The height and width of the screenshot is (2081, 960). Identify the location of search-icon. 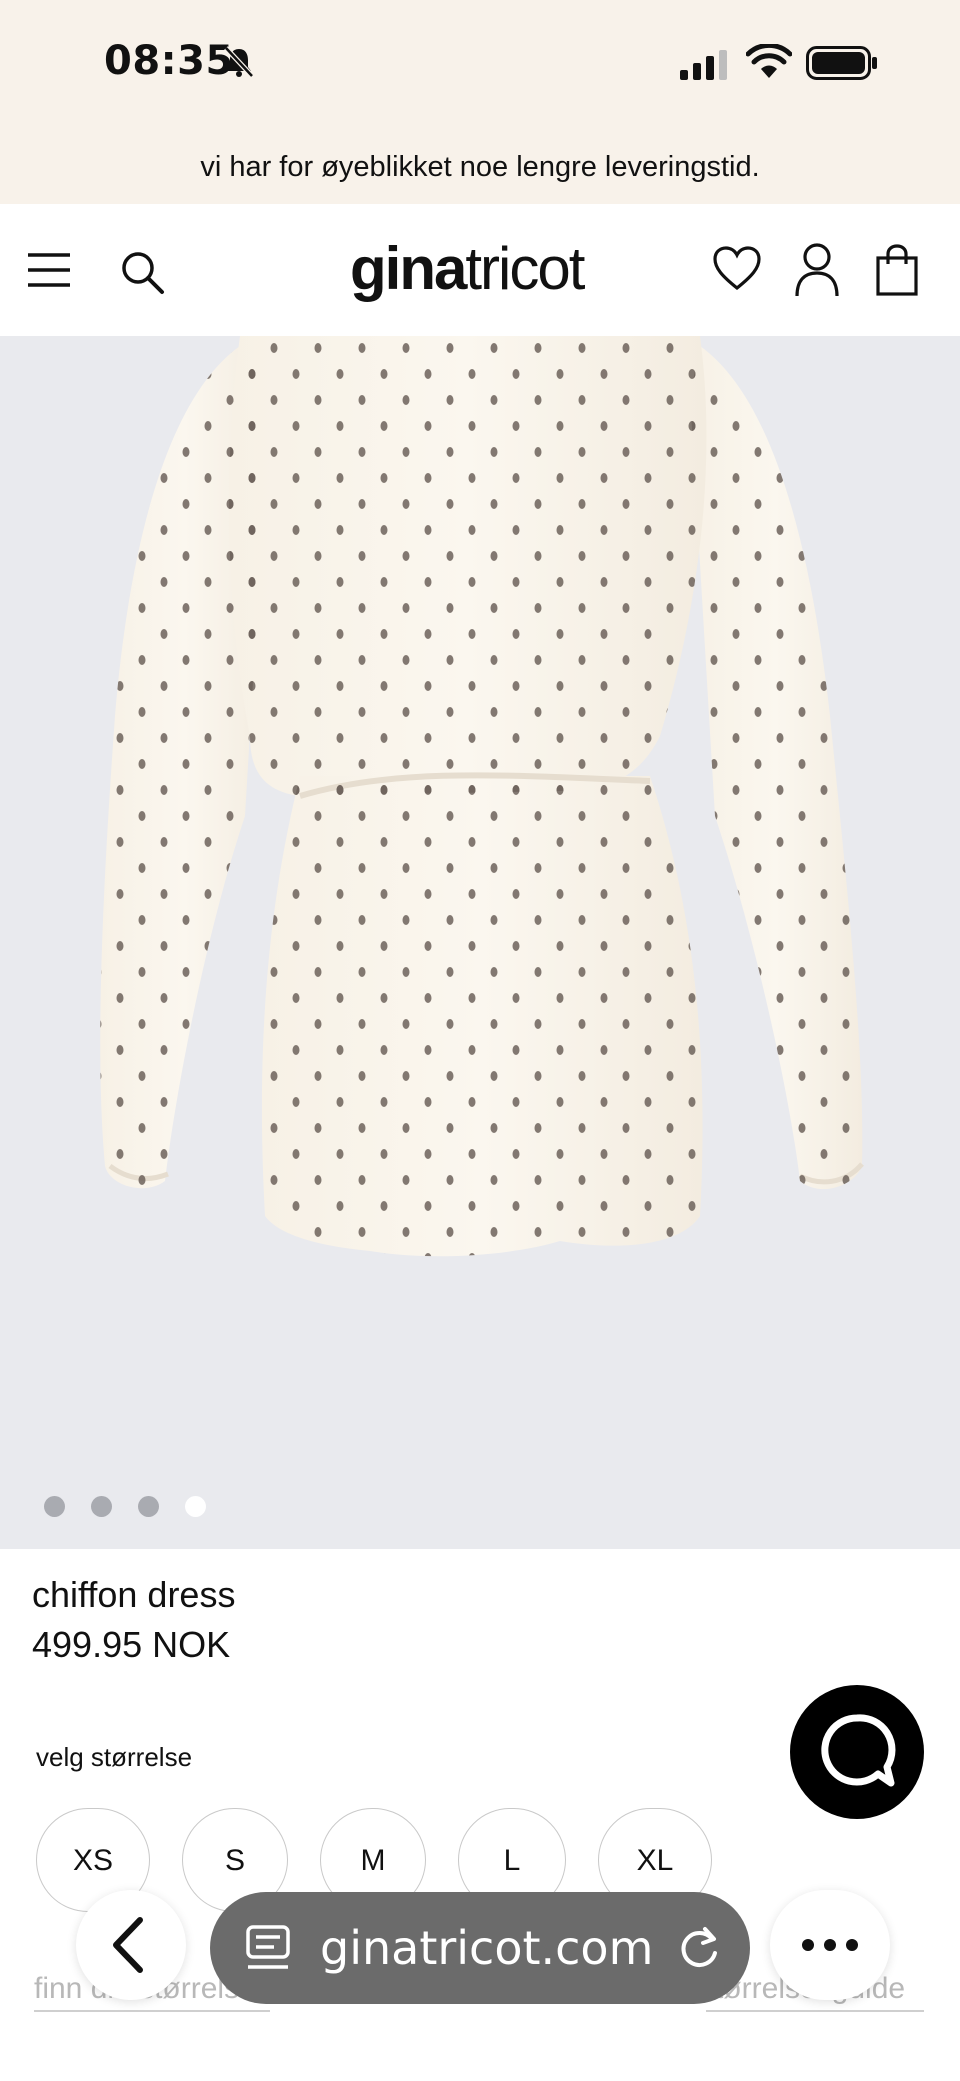
(142, 272).